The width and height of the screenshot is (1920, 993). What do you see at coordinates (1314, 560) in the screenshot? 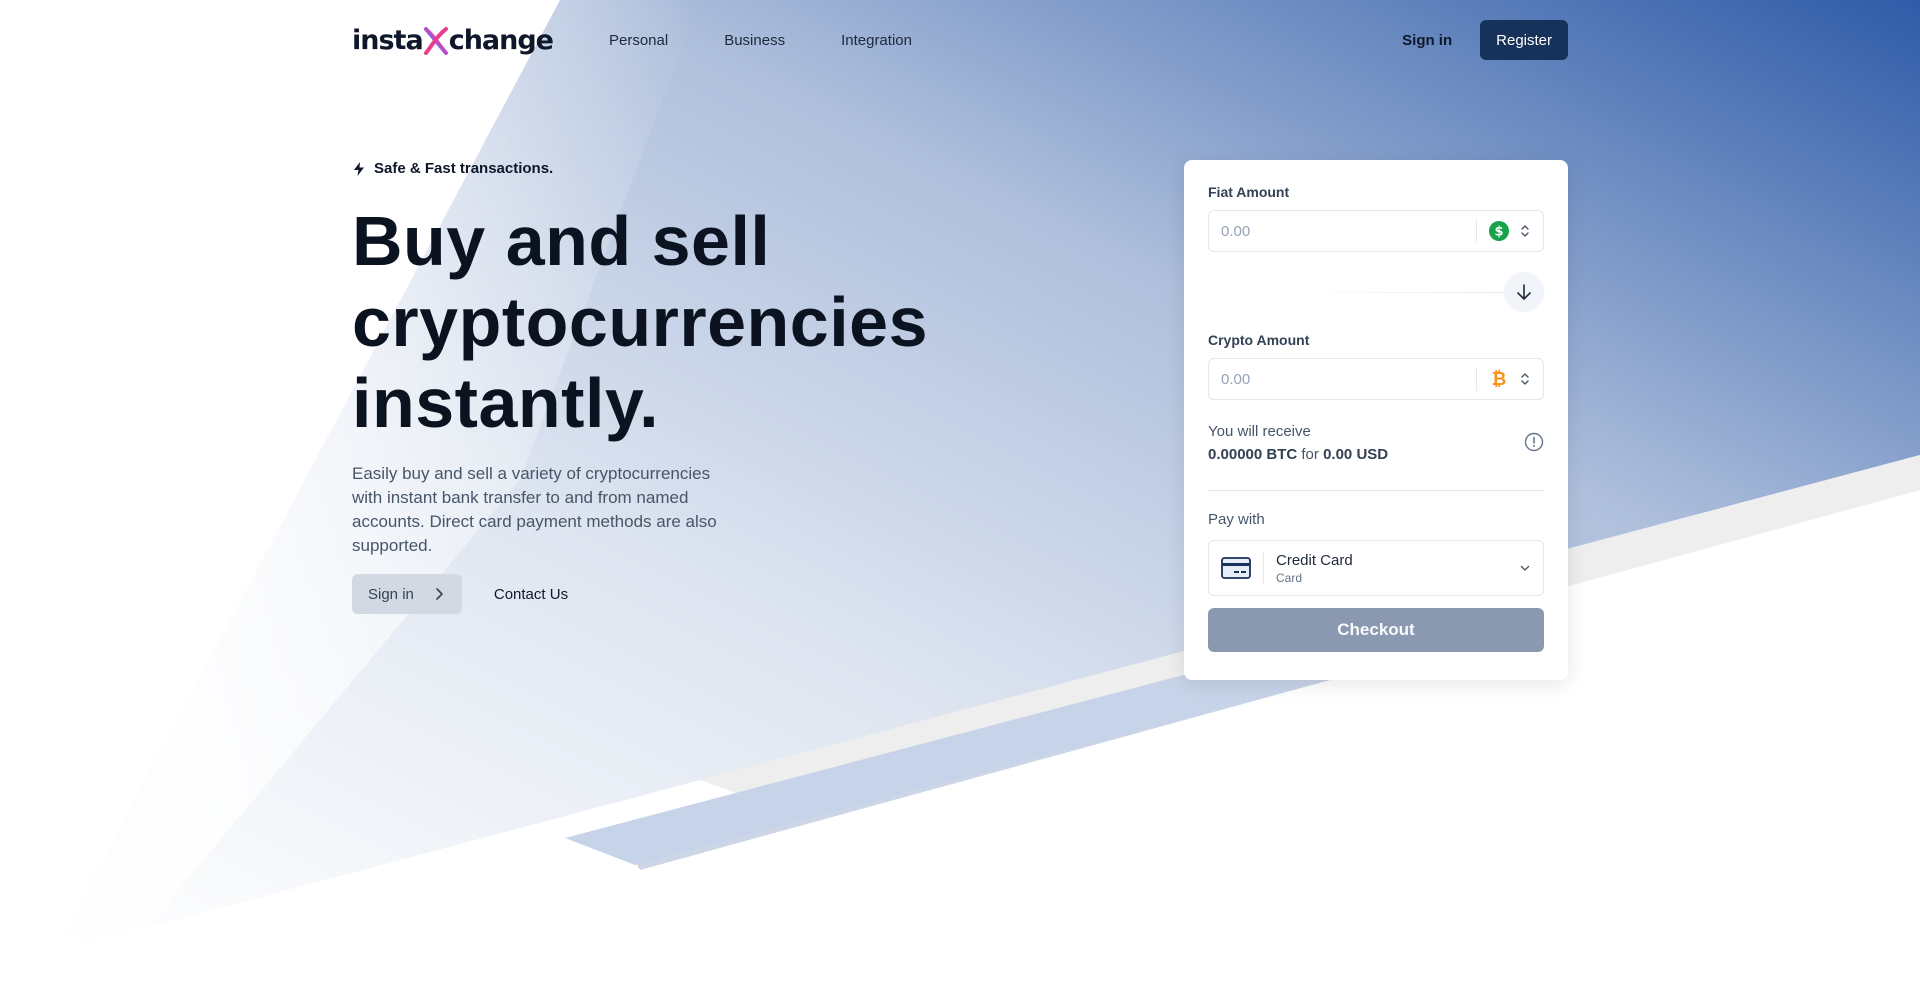
I see `payment-method-name: Credit Card` at bounding box center [1314, 560].